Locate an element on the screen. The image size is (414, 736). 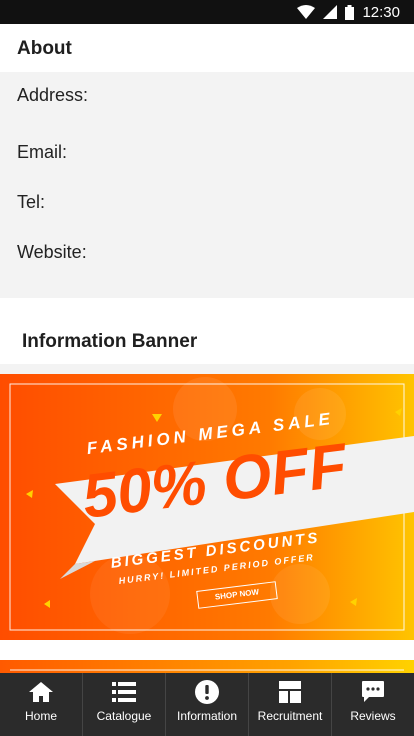
nav-catalogue: Catalogue is located at coordinates (123, 704).